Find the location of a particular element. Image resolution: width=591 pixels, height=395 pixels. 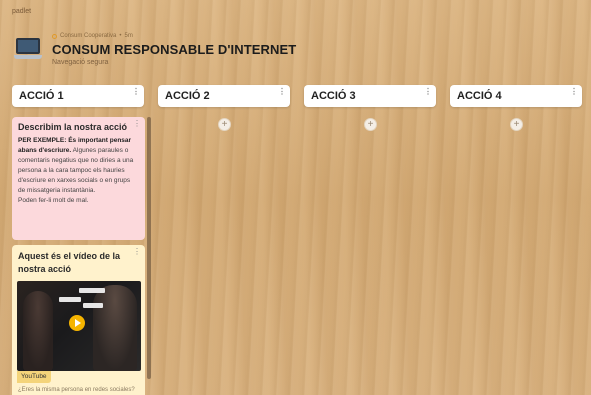

post-title: Aquest és el vídeo de la nostra acció is located at coordinates (69, 262).